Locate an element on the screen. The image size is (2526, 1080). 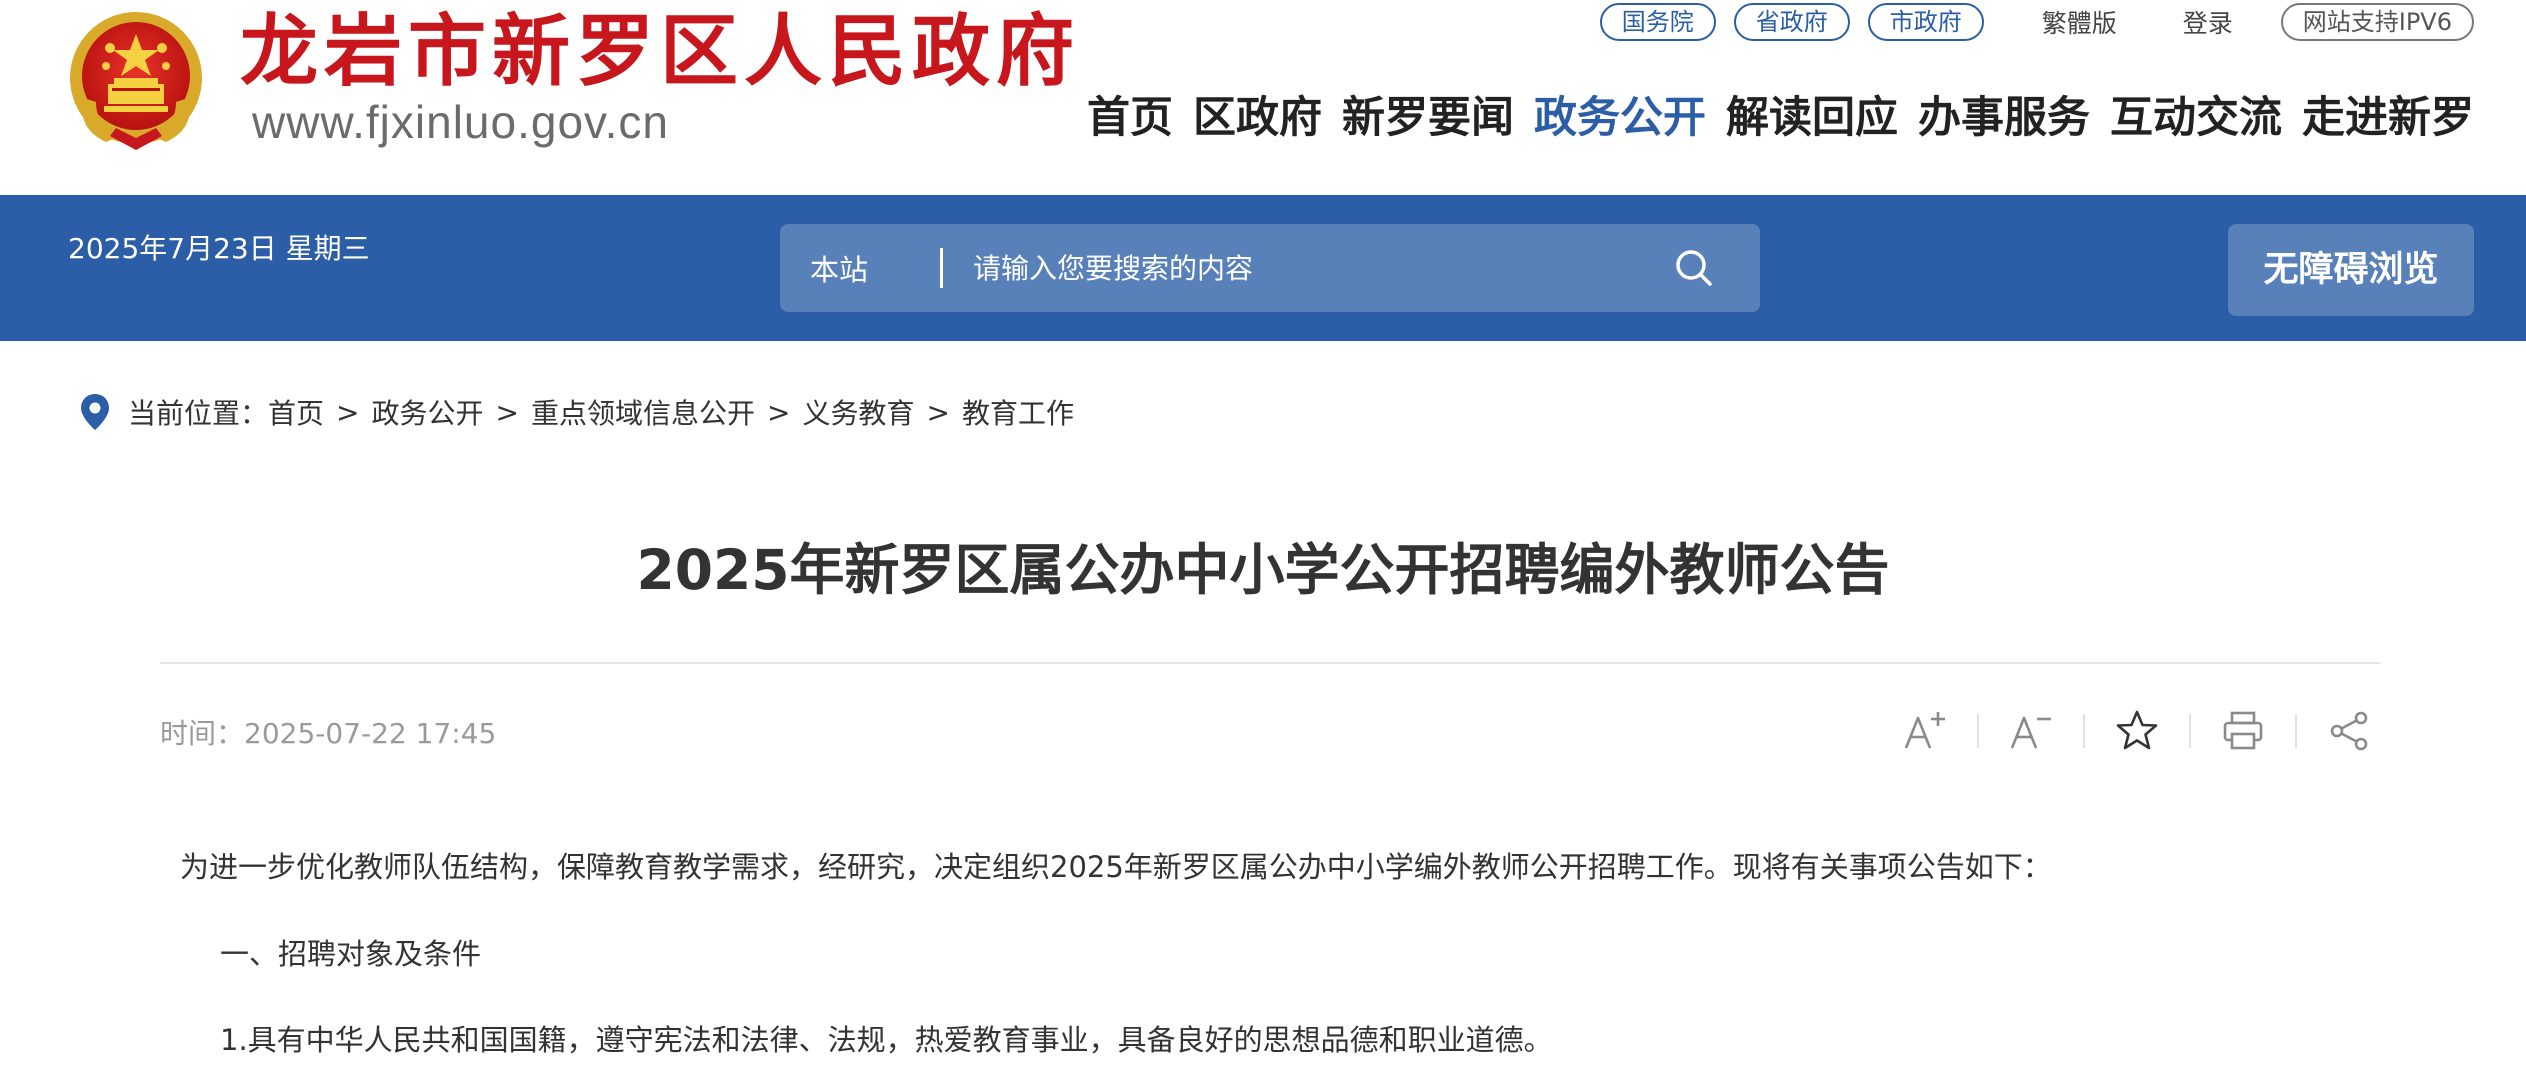
login-link: 登录 is located at coordinates (2213, 22).